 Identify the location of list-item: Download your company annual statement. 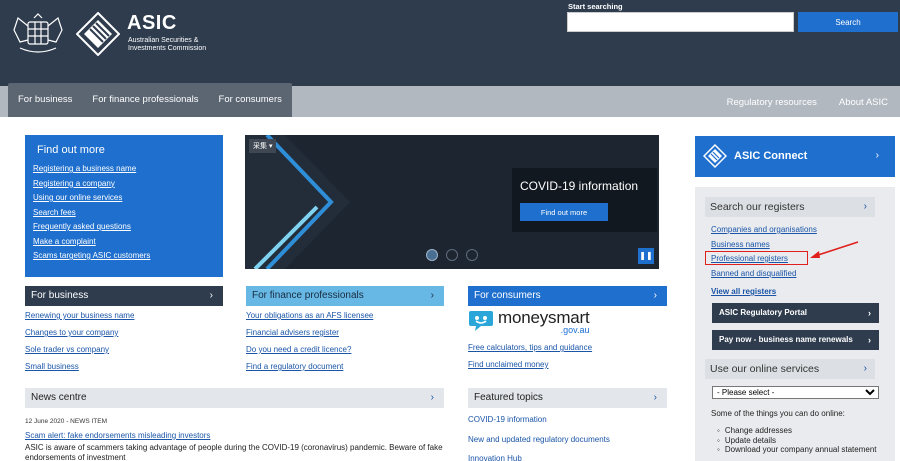
(797, 450).